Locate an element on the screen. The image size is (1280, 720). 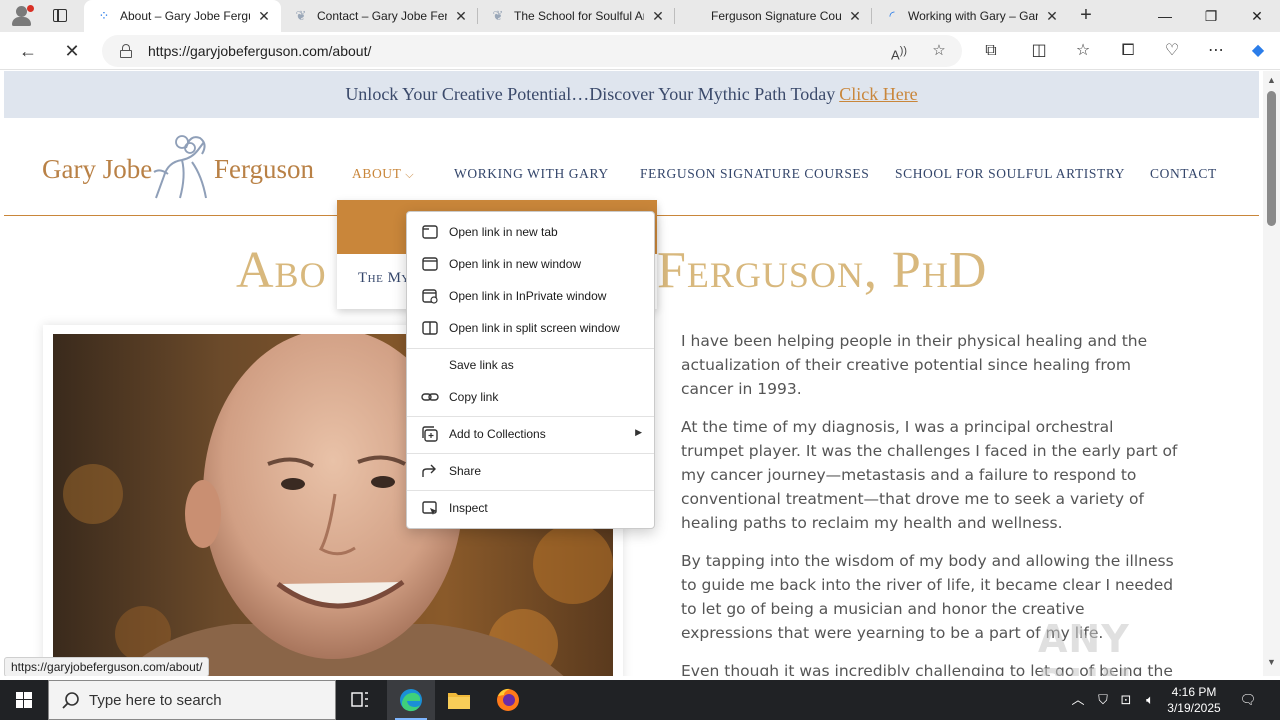
tab-school: ❦ The School for Soulful Ar ✕ is located at coordinates (576, 16).